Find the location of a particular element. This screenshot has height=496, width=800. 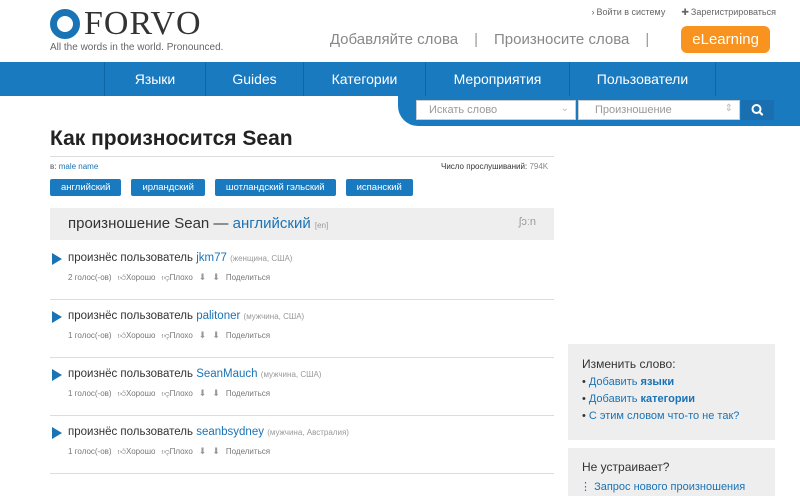

search-bar: Искать слово ⌄ Произношение ⇕ is located at coordinates (599, 111).